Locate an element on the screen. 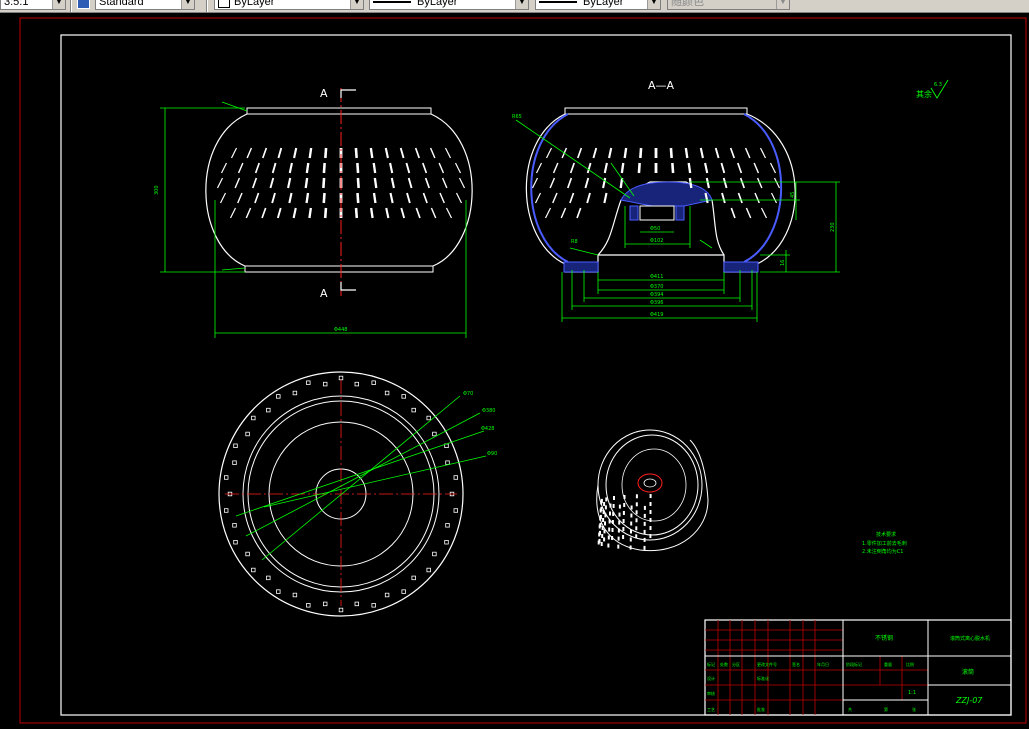 The image size is (1029, 729). dim-d50: Φ50 is located at coordinates (655, 229).